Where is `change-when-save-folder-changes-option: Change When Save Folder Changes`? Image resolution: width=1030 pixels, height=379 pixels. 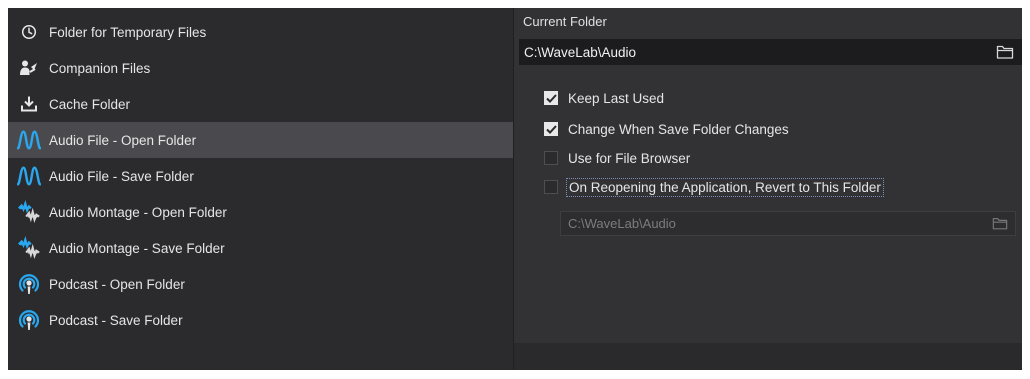 change-when-save-folder-changes-option: Change When Save Folder Changes is located at coordinates (666, 129).